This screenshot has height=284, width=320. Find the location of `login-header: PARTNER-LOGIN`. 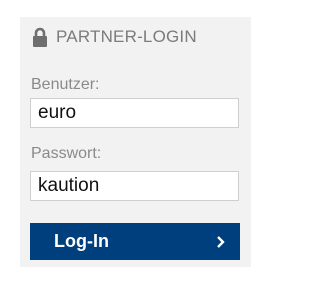

login-header: PARTNER-LOGIN is located at coordinates (114, 37).